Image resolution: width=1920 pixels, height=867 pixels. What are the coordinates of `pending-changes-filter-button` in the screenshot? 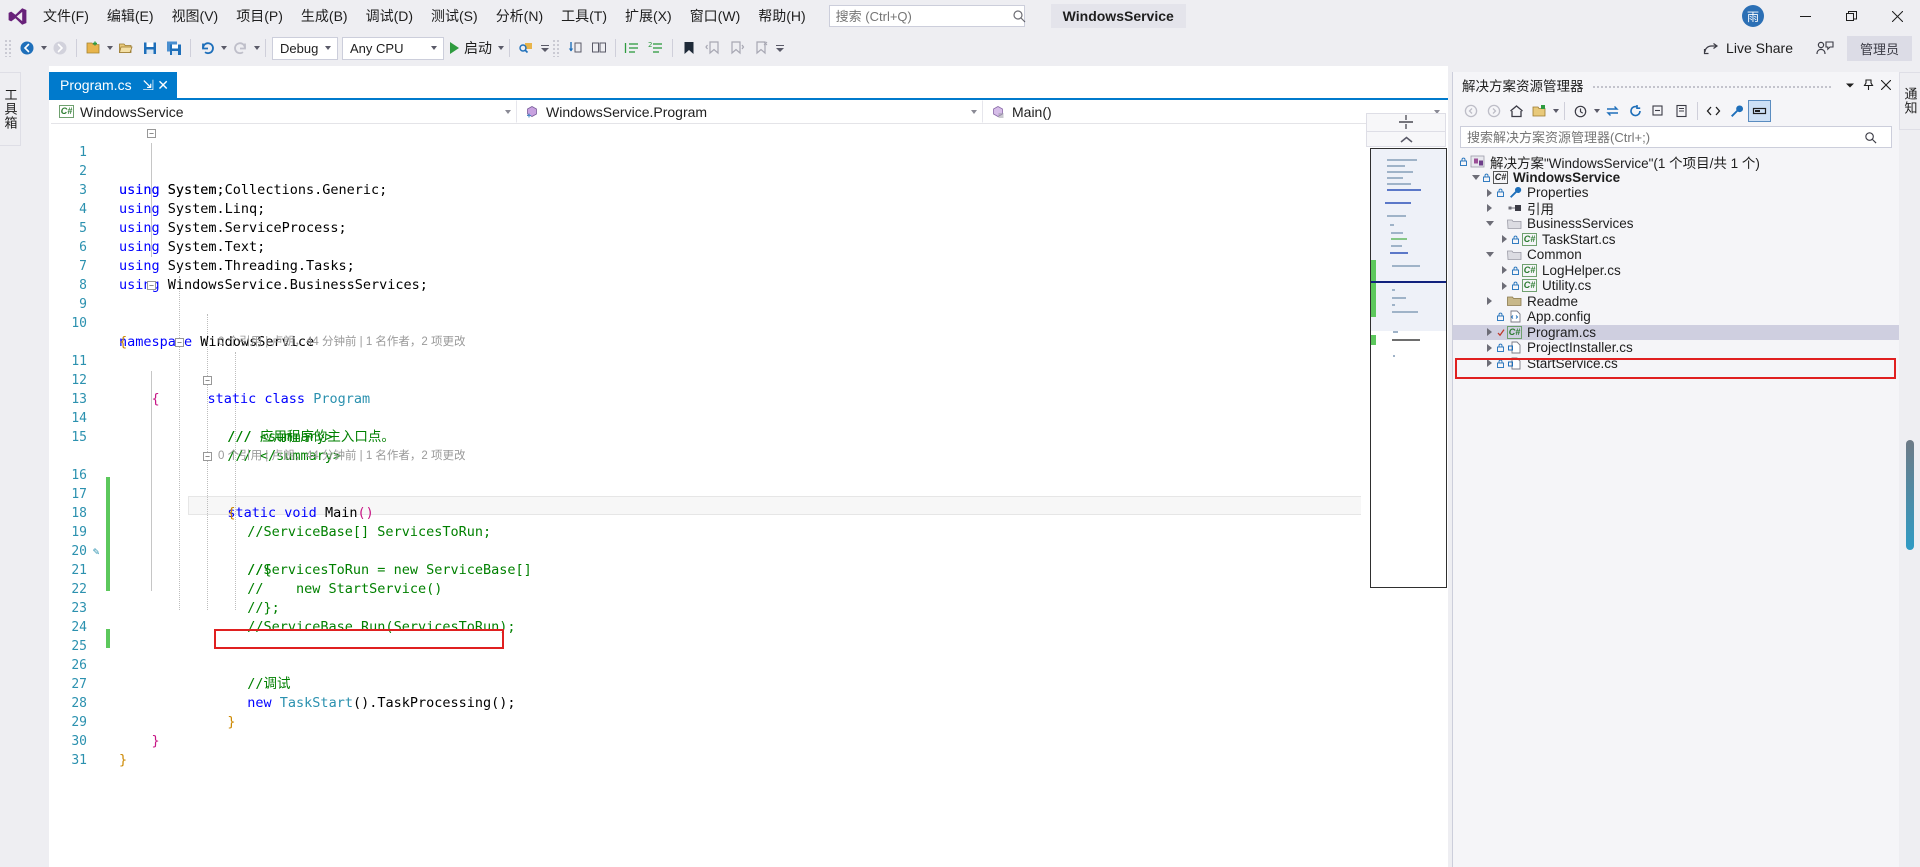 It's located at (1580, 111).